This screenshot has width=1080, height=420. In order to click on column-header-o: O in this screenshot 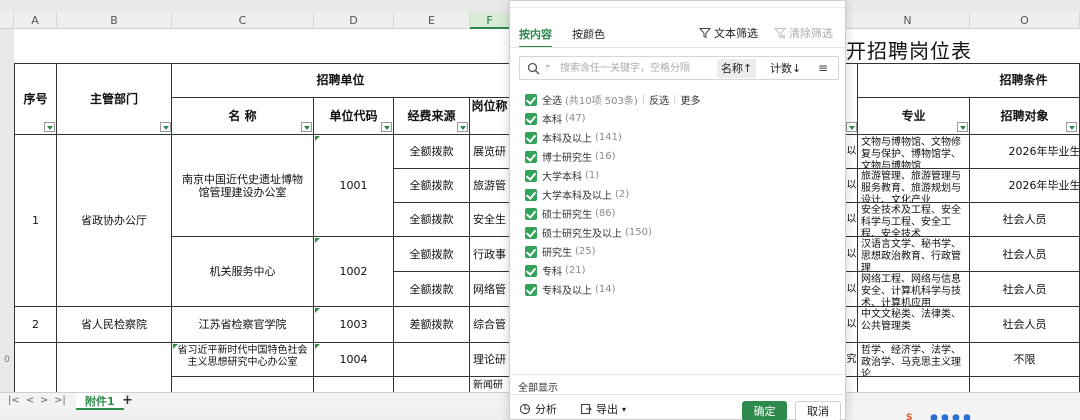, I will do `click(1025, 20)`.